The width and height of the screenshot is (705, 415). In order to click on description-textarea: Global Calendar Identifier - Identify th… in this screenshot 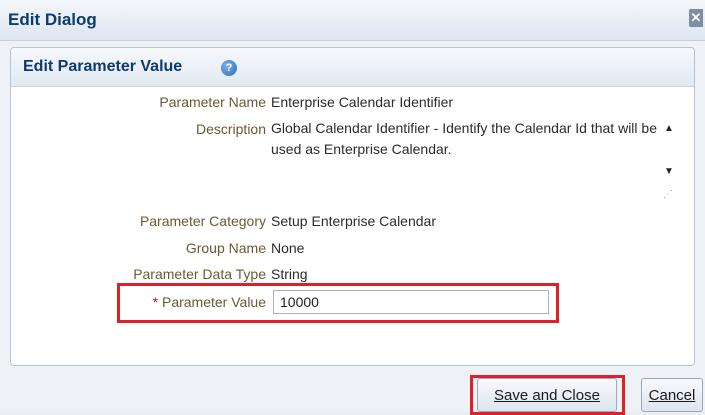, I will do `click(486, 161)`.